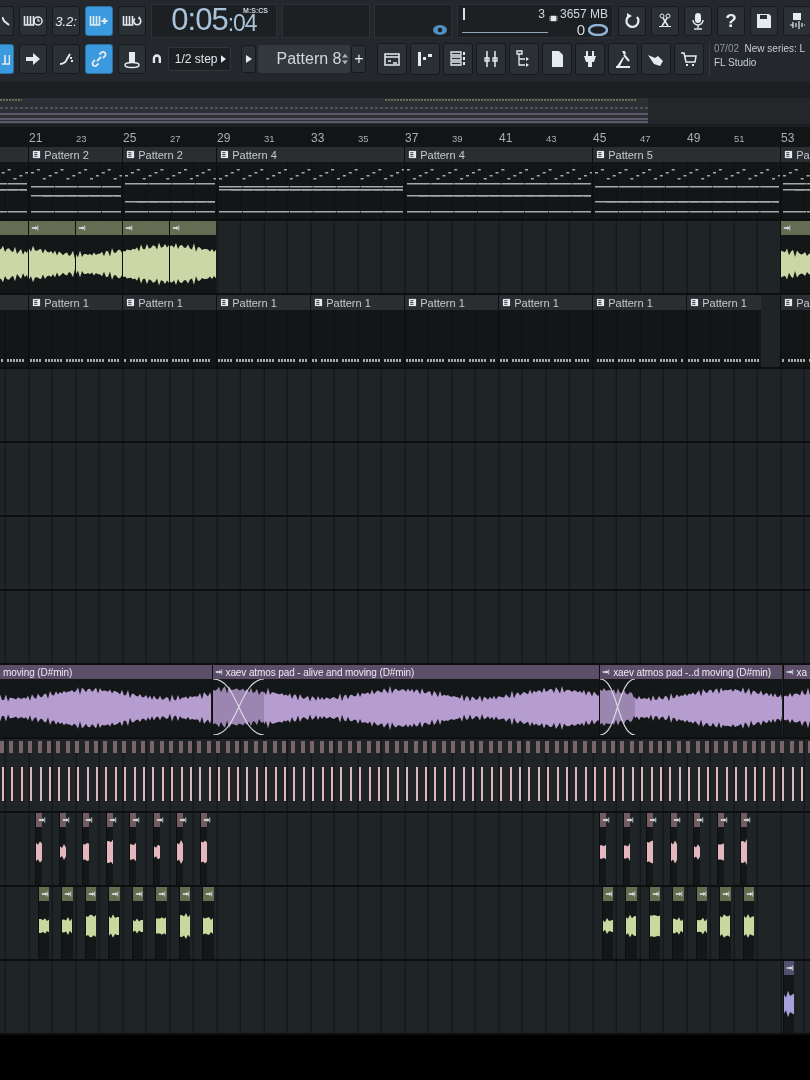 The height and width of the screenshot is (1080, 810). What do you see at coordinates (196, 59) in the screenshot?
I see `snap-value: 1/2 step` at bounding box center [196, 59].